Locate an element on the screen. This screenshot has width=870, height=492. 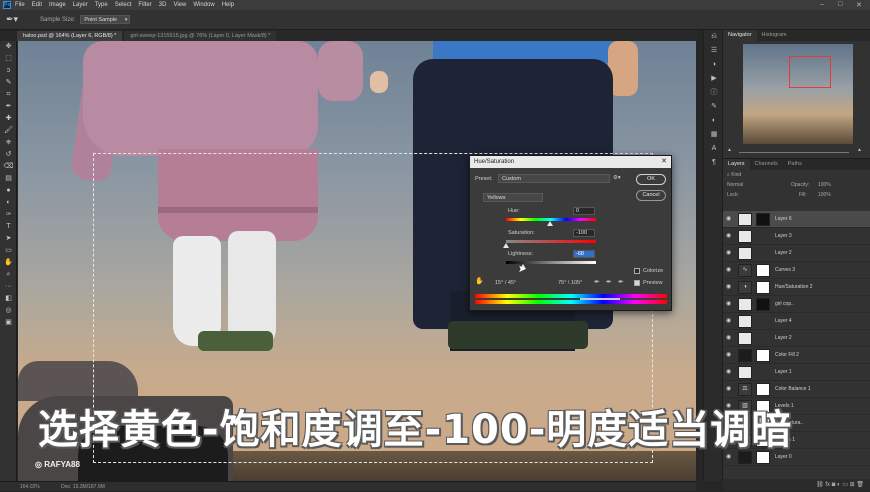
layer-row: ◉ ∿ Curves 3 is located at coordinates (796, 270).